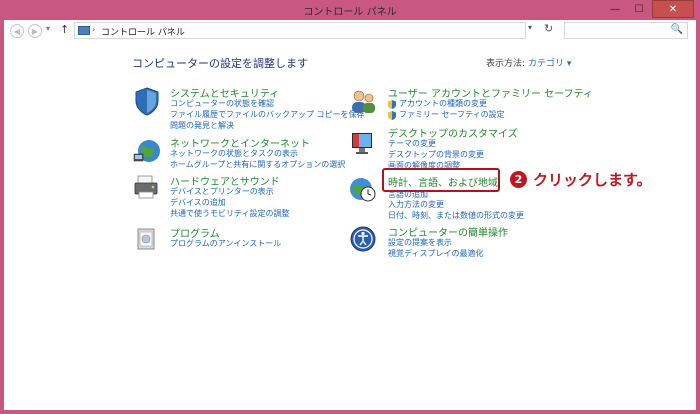  I want to click on window-title: コントロール パネル, so click(350, 12).